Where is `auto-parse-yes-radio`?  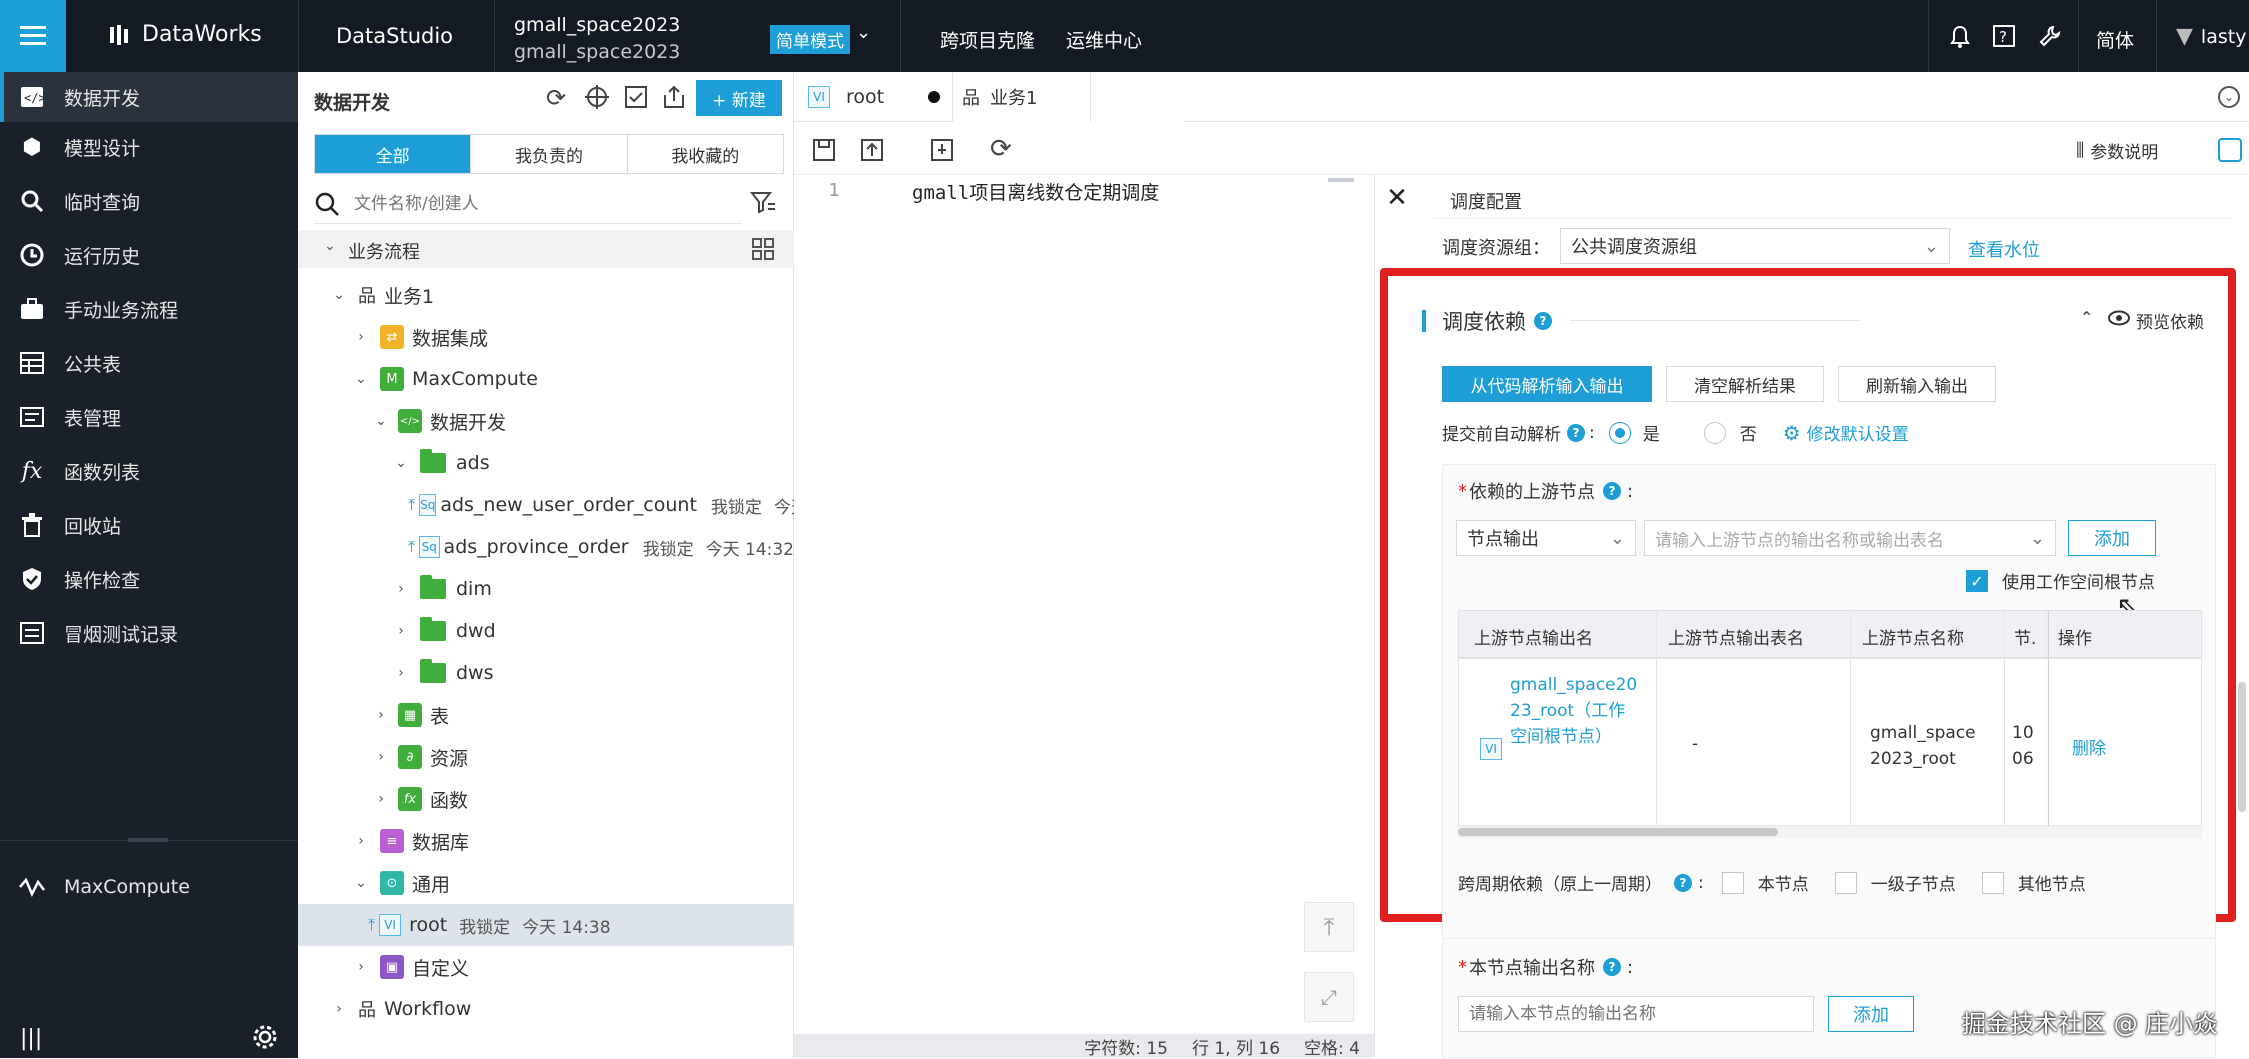 auto-parse-yes-radio is located at coordinates (1619, 432).